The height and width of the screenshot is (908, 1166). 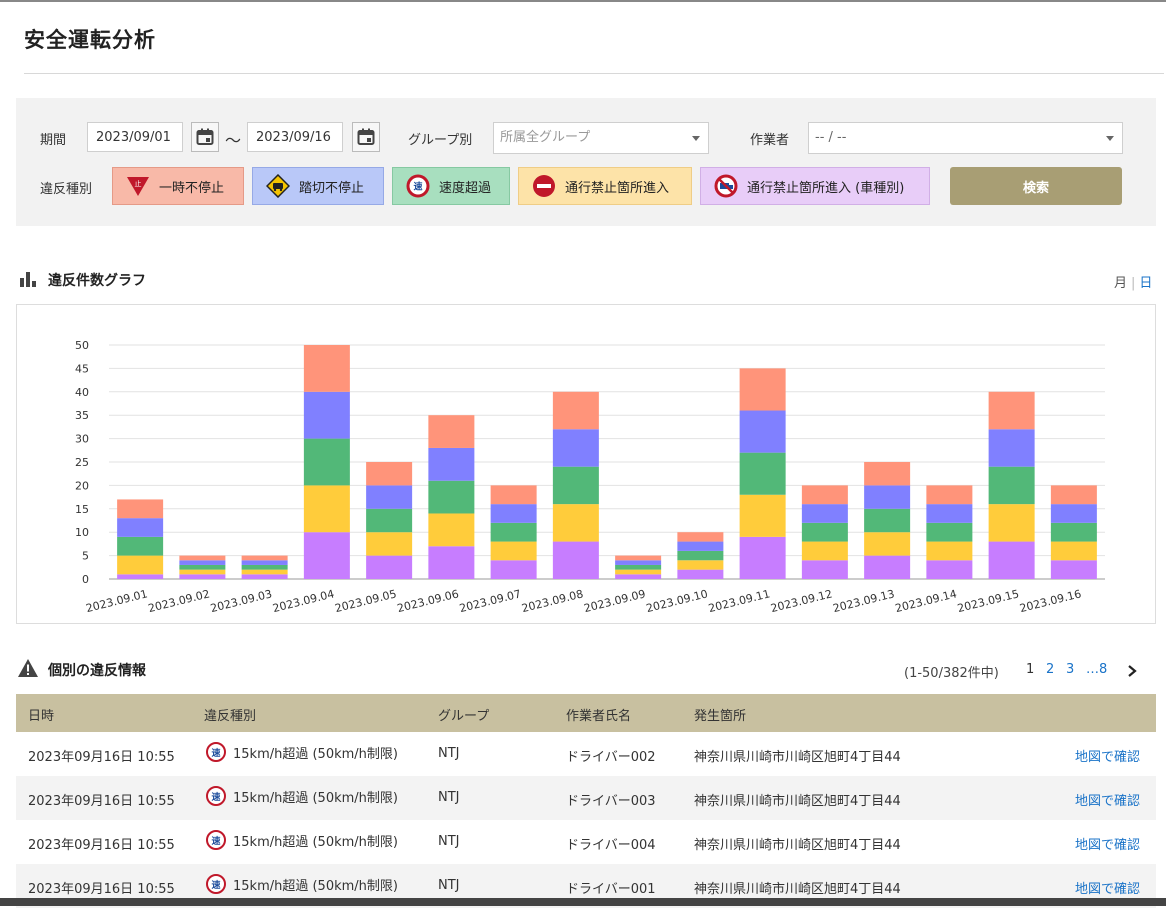 What do you see at coordinates (1030, 669) in the screenshot?
I see `page-1: 1` at bounding box center [1030, 669].